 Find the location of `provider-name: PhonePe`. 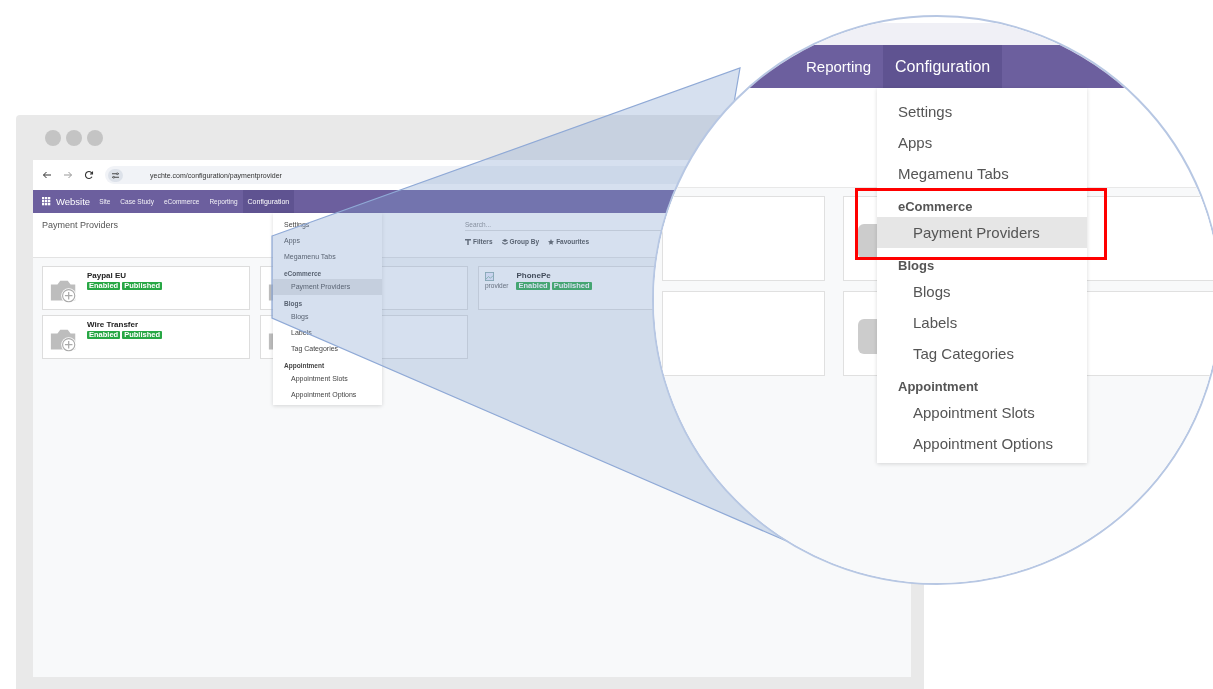

provider-name: PhonePe is located at coordinates (534, 275).